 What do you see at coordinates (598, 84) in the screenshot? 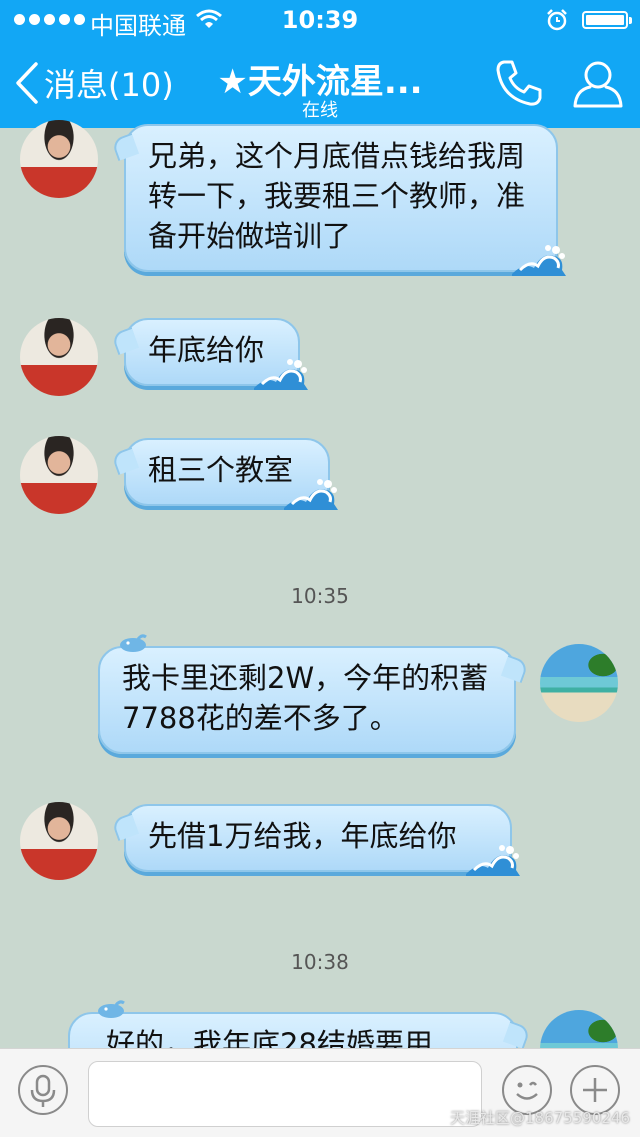
I see `profile-icon` at bounding box center [598, 84].